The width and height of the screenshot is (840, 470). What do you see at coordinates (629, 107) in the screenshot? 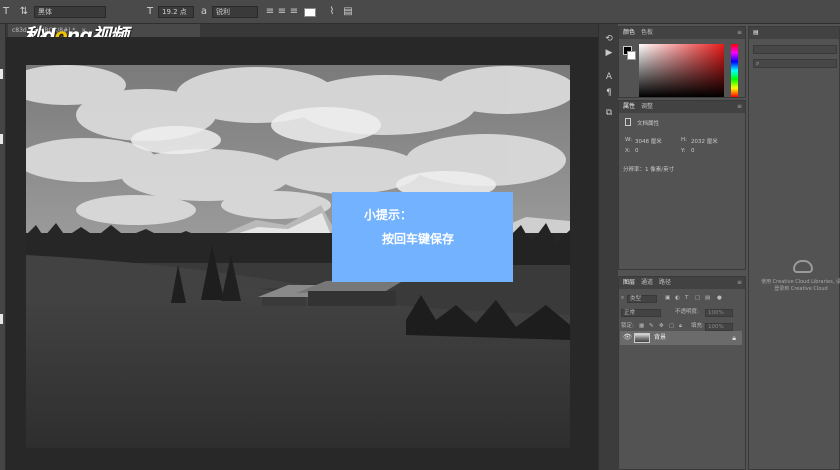
I see `tab-properties: 属性` at bounding box center [629, 107].